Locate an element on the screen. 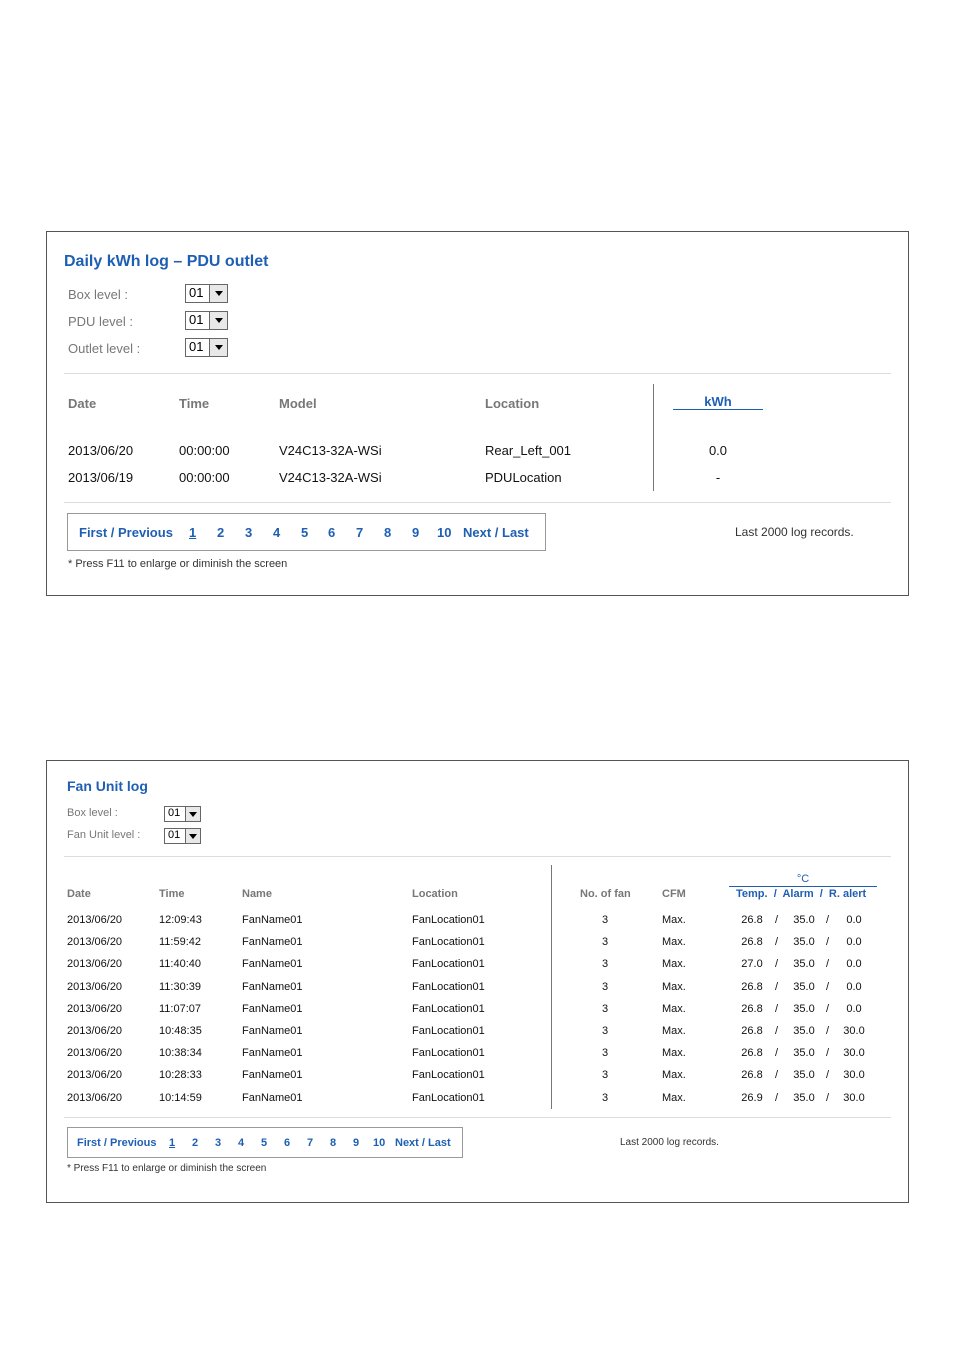  cell-date: 2013/06/19 is located at coordinates (101, 477).